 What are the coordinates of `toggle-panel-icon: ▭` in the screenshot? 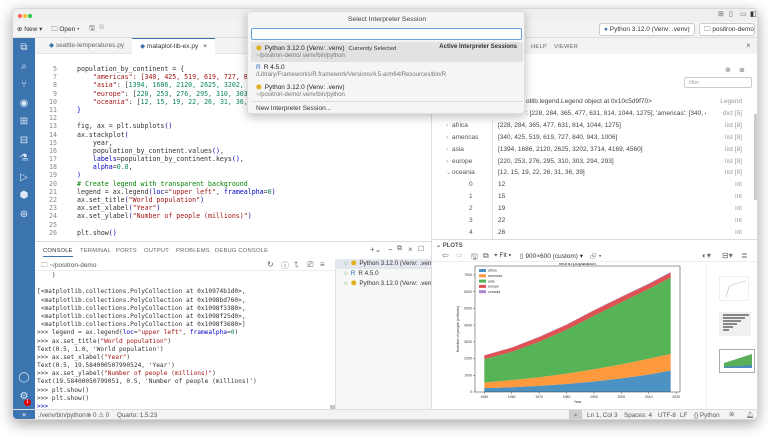 It's located at (743, 14).